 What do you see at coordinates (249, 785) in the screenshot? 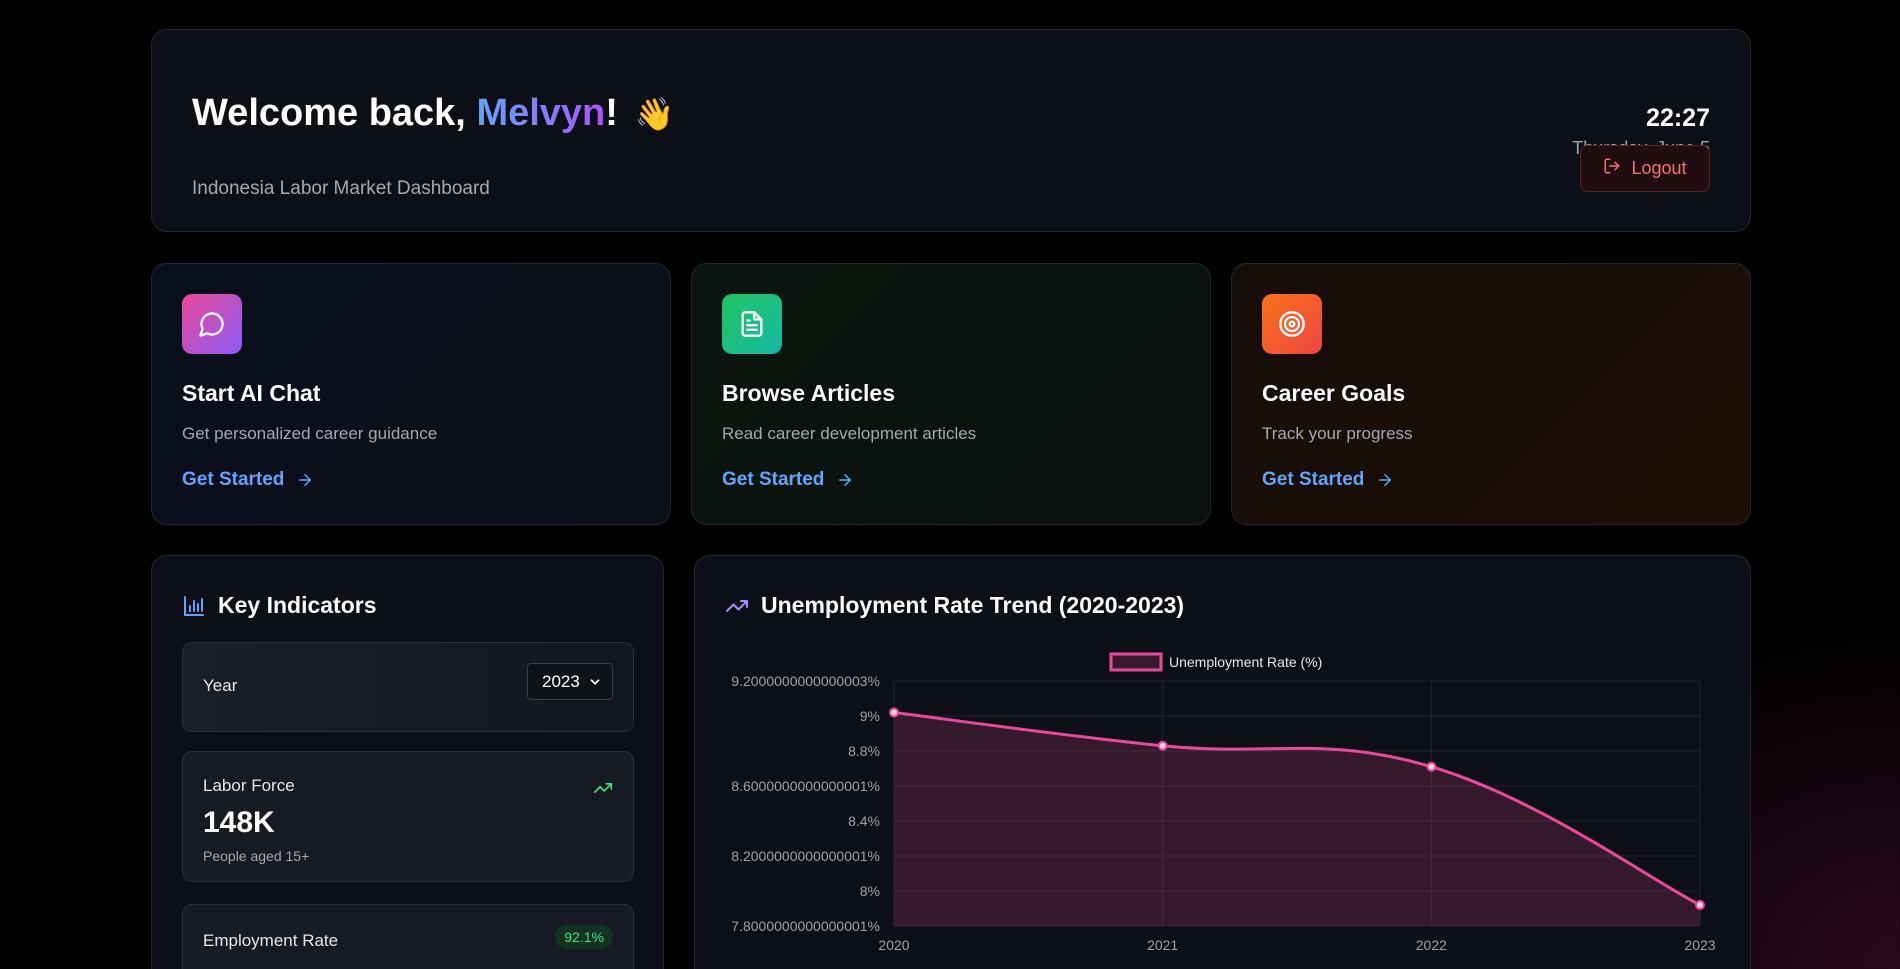
I see `labor-force-label: Labor Force` at bounding box center [249, 785].